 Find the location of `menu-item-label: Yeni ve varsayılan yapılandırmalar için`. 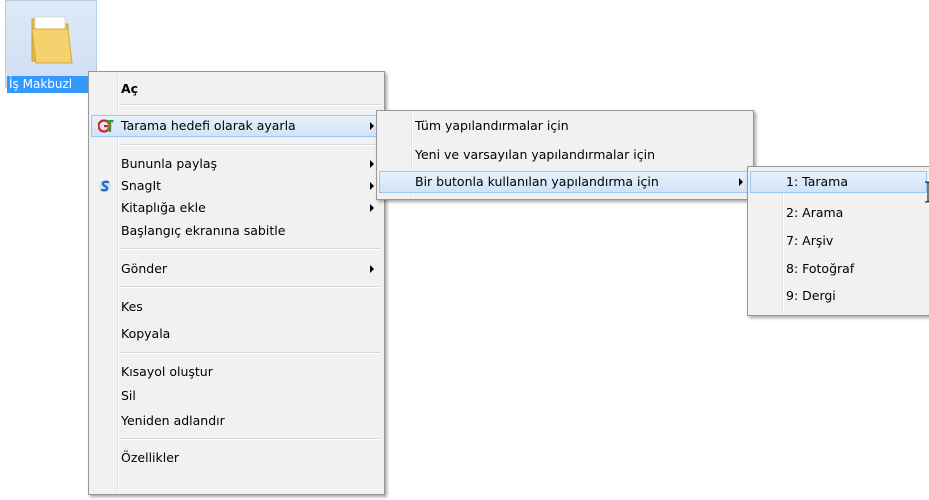

menu-item-label: Yeni ve varsayılan yapılandırmalar için is located at coordinates (535, 154).